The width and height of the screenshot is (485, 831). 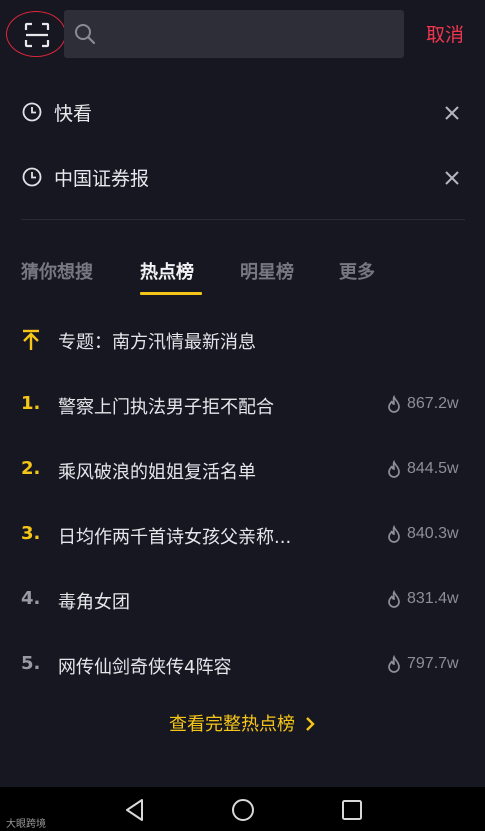 I want to click on ranking-row: 2. 乘风破浪的姐姐复活名单 844.5w, so click(x=242, y=471).